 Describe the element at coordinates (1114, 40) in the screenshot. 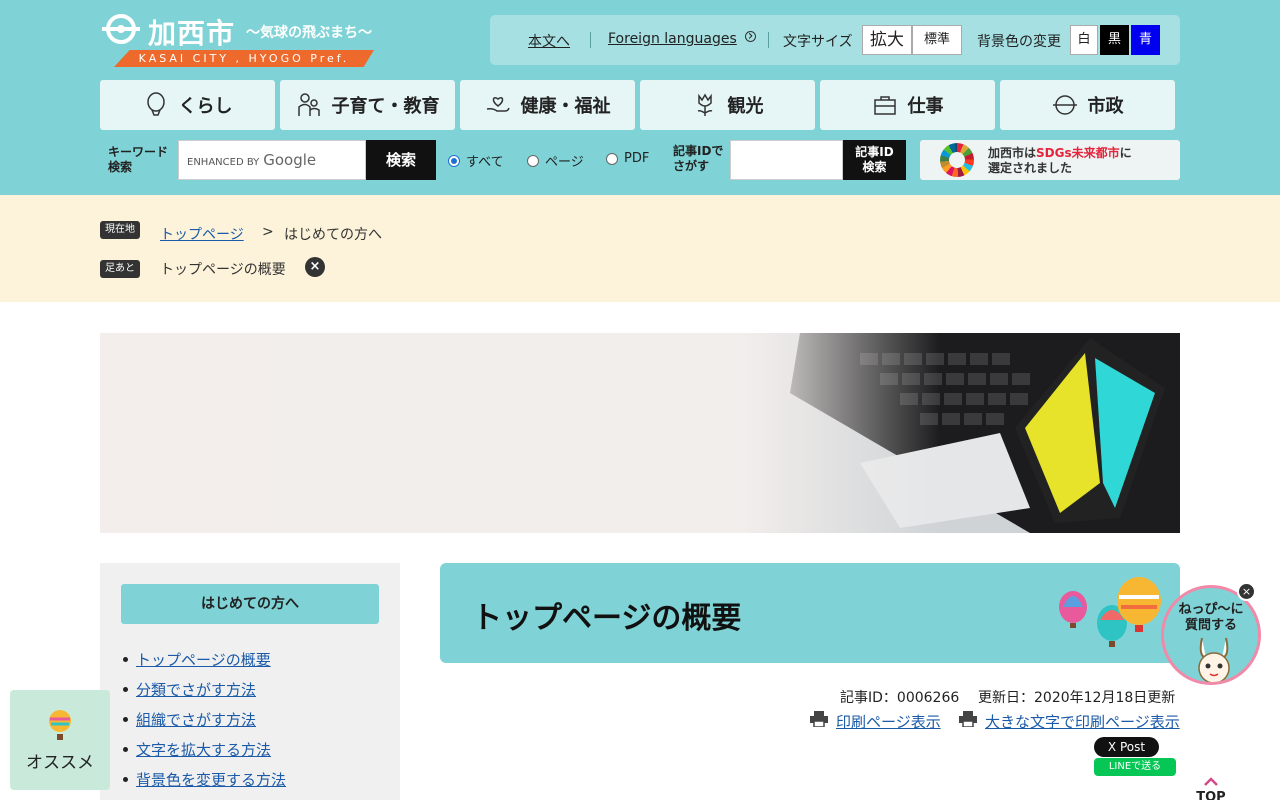

I see `bg-black-button: 黒` at that location.